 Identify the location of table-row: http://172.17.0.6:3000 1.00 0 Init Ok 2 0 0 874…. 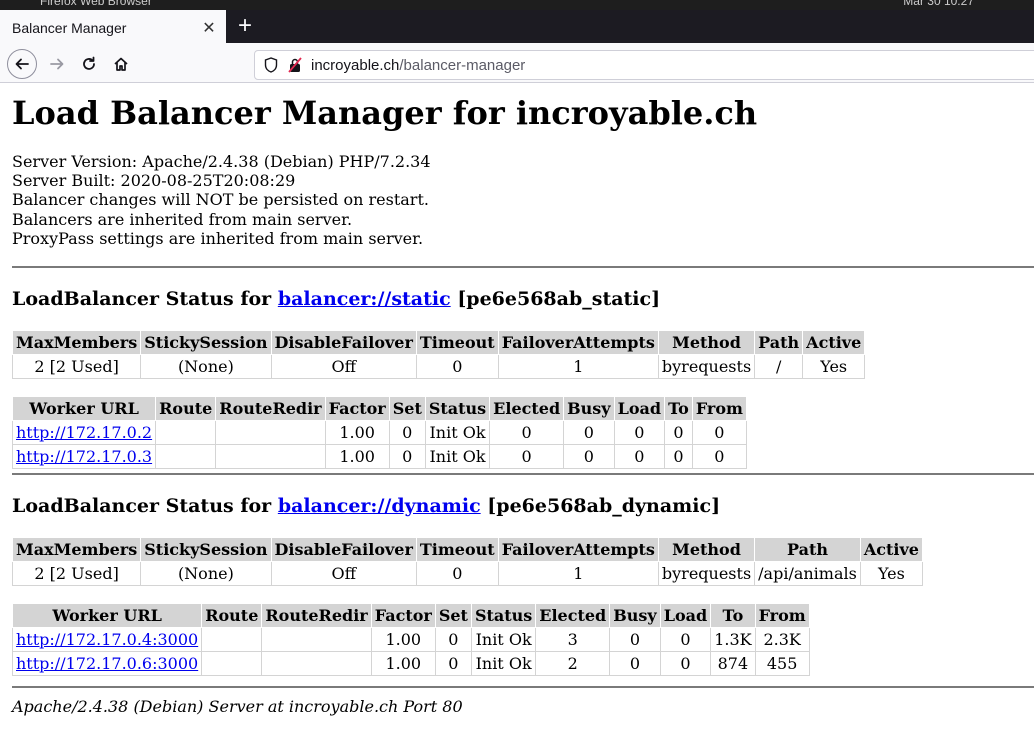
(410, 663).